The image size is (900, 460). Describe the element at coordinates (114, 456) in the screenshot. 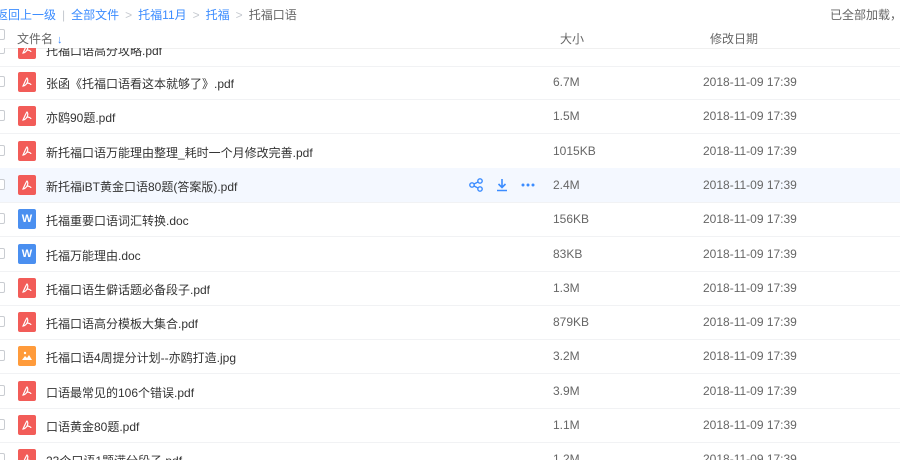

I see `file-name: 23个口语1题满分段子.pdf` at that location.